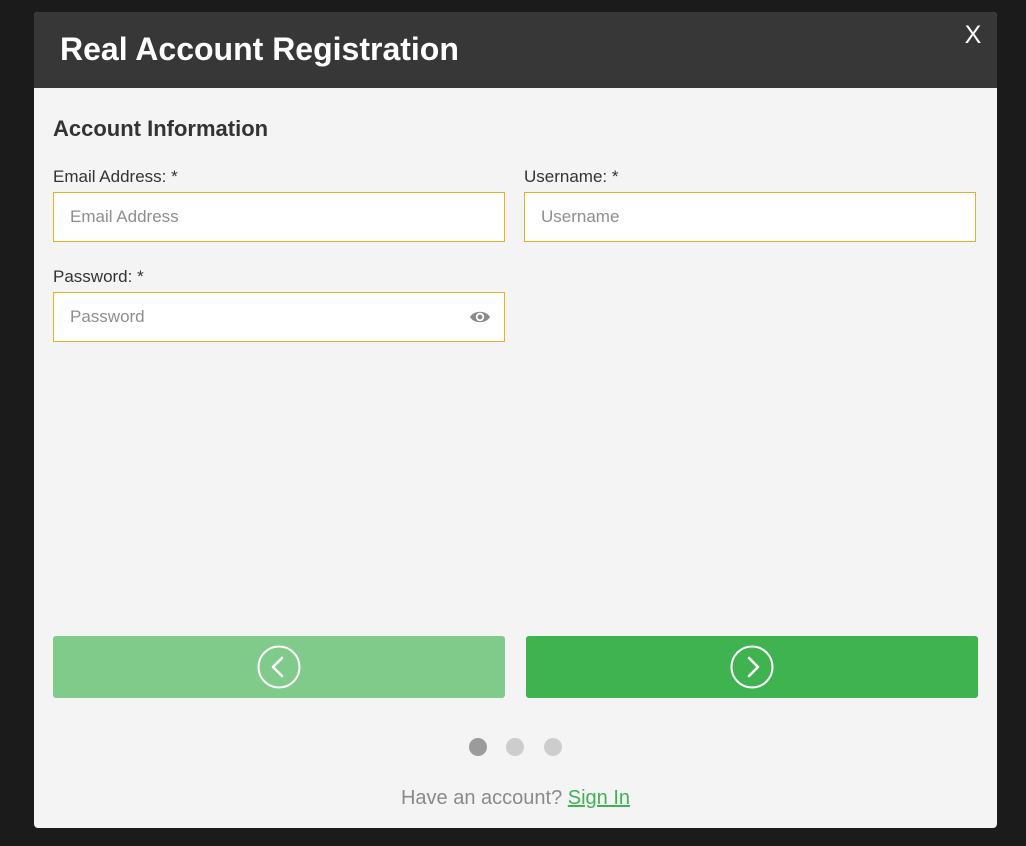 This screenshot has height=846, width=1026. I want to click on signin-prompt: Have an account? Sign In, so click(515, 798).